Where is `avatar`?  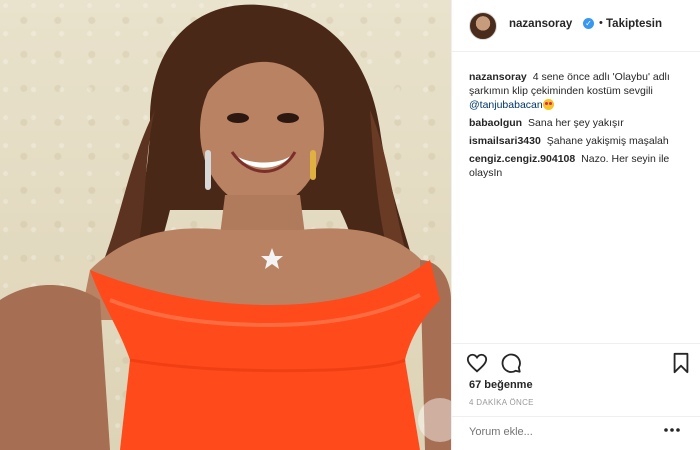
avatar is located at coordinates (483, 26).